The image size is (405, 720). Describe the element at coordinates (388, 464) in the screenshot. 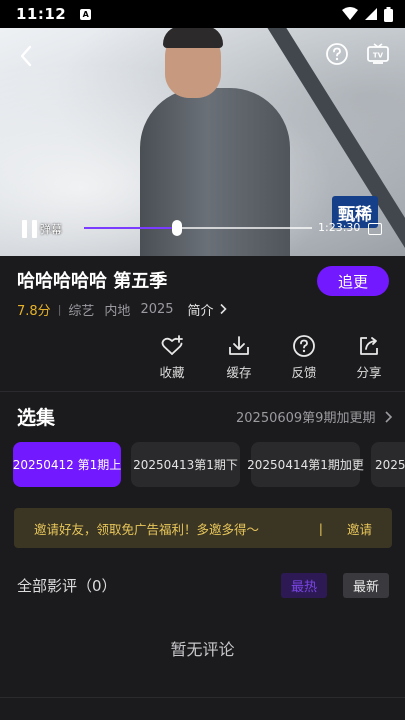

I see `episode-chip: 2025` at that location.